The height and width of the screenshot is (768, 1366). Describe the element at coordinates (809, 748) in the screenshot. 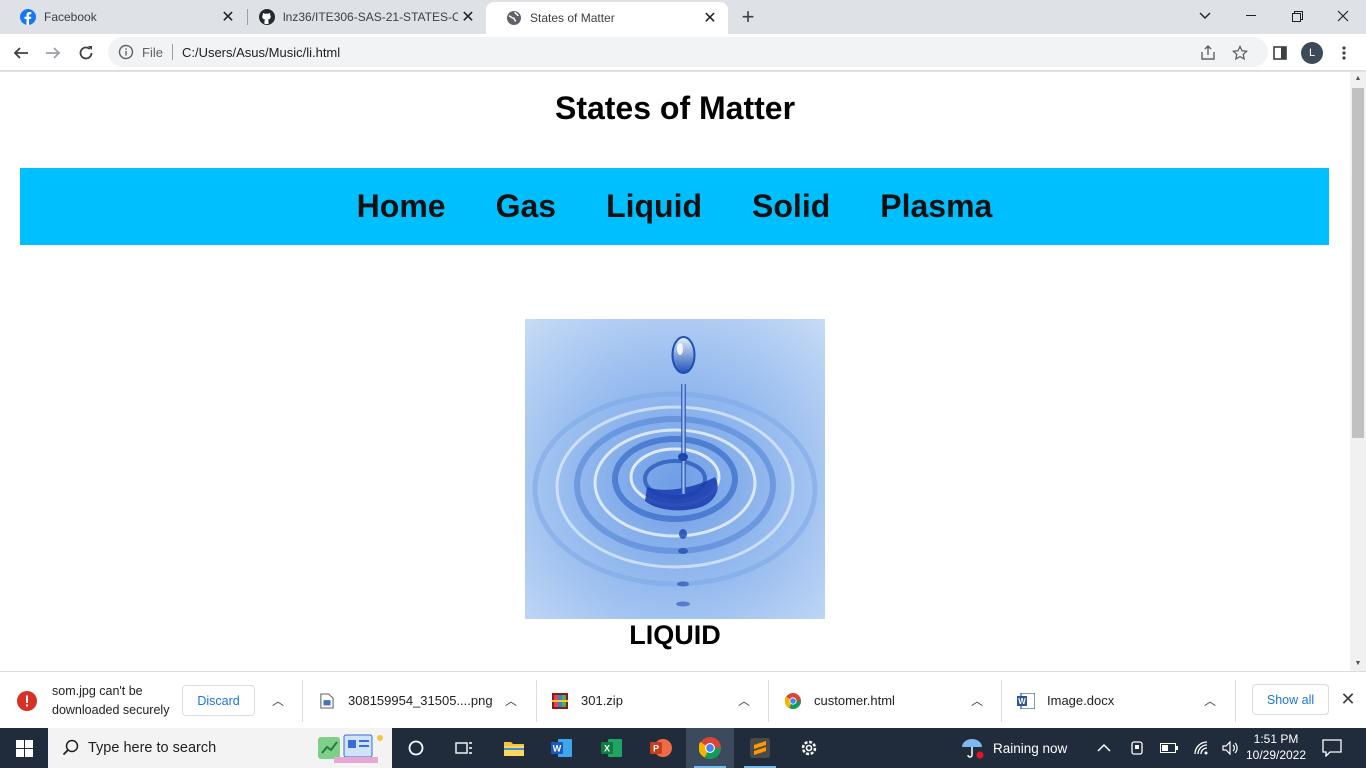

I see `settings-gear-icon` at that location.